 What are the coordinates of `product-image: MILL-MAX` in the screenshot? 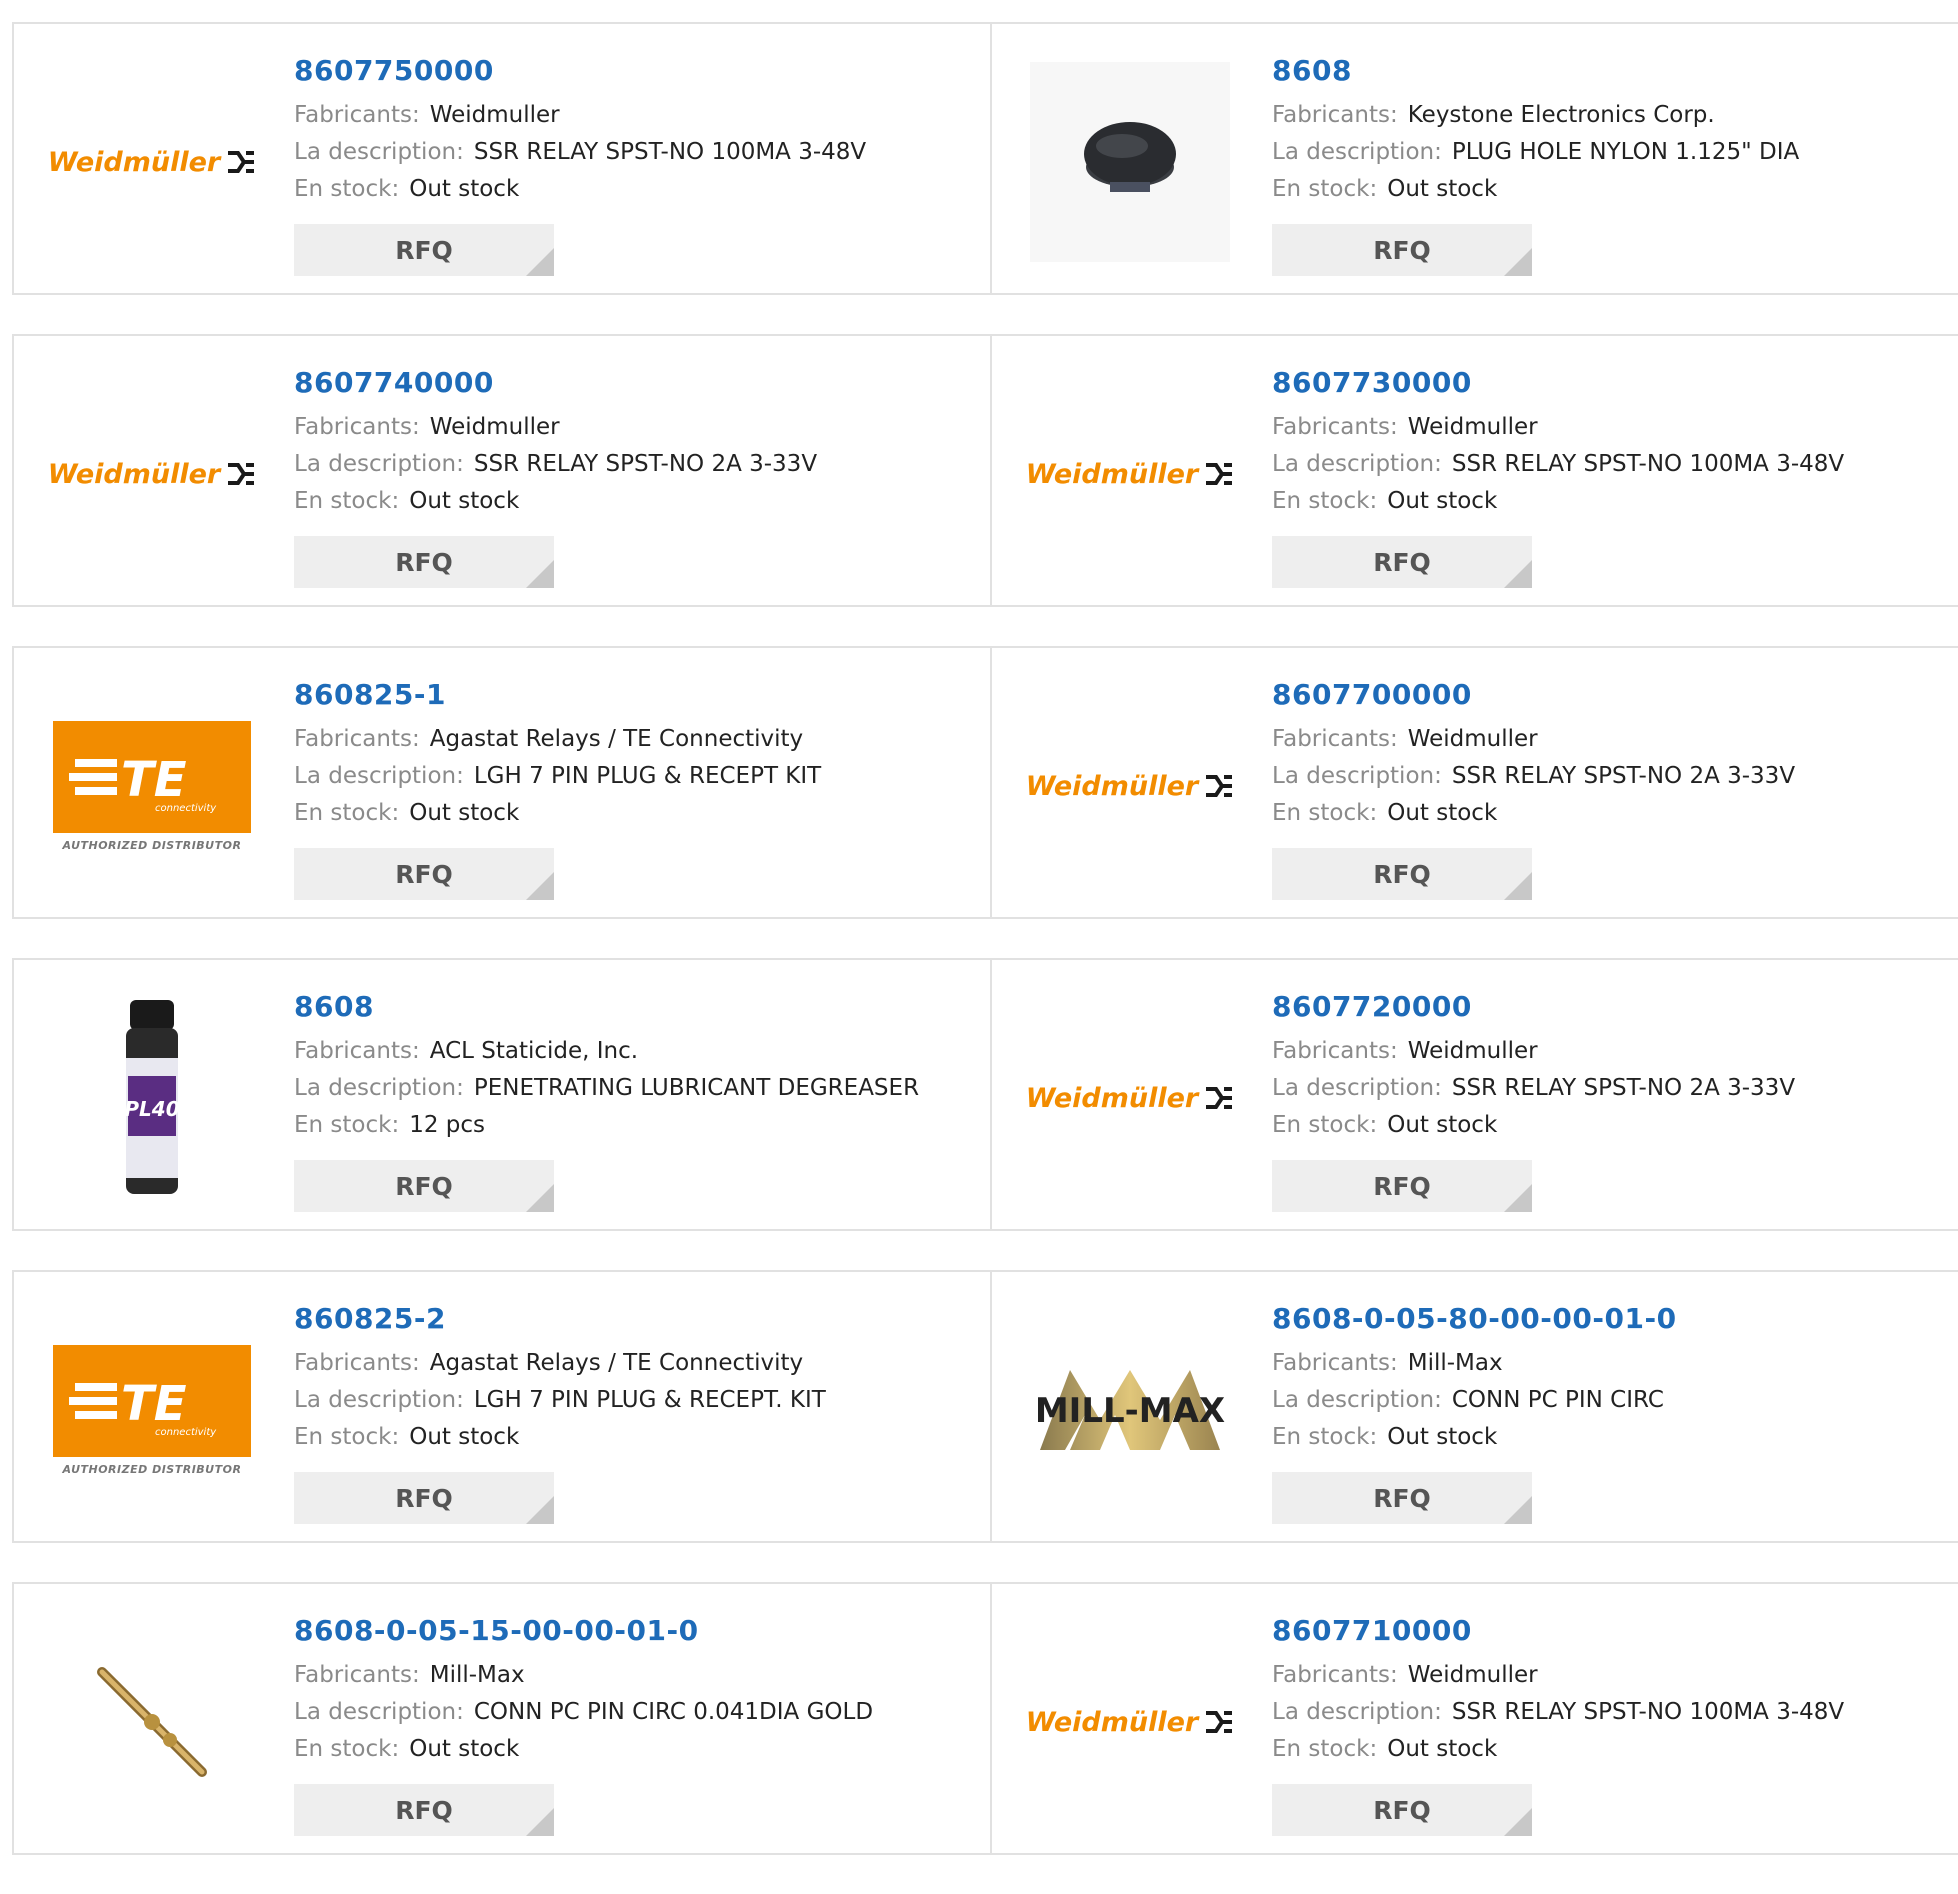 It's located at (1130, 1410).